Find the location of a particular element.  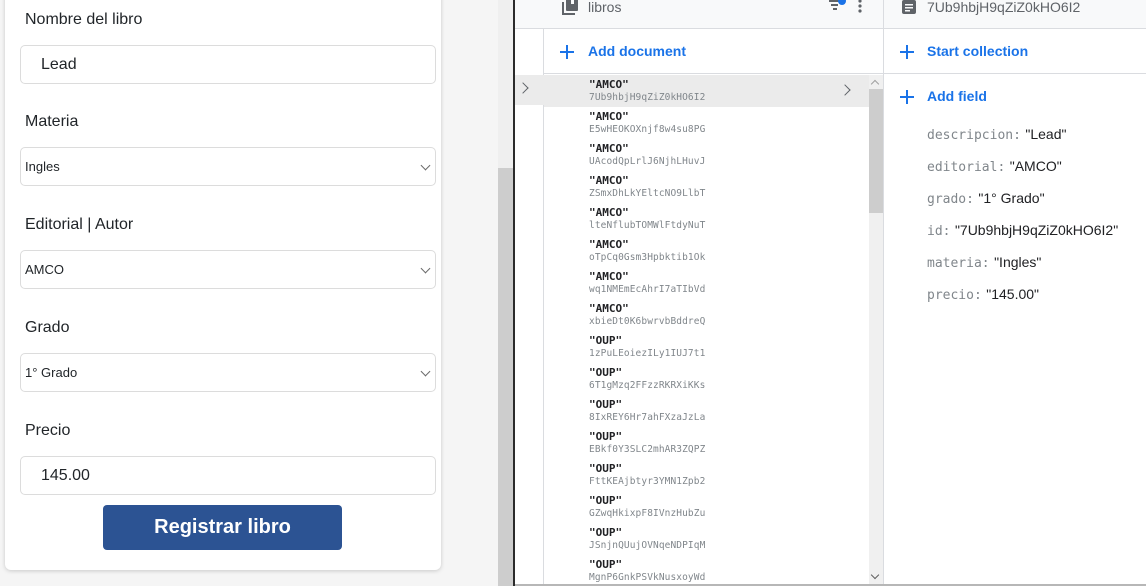

document-id: 7Ub9hbjH9qZiZ0kHO6I2 is located at coordinates (647, 97).